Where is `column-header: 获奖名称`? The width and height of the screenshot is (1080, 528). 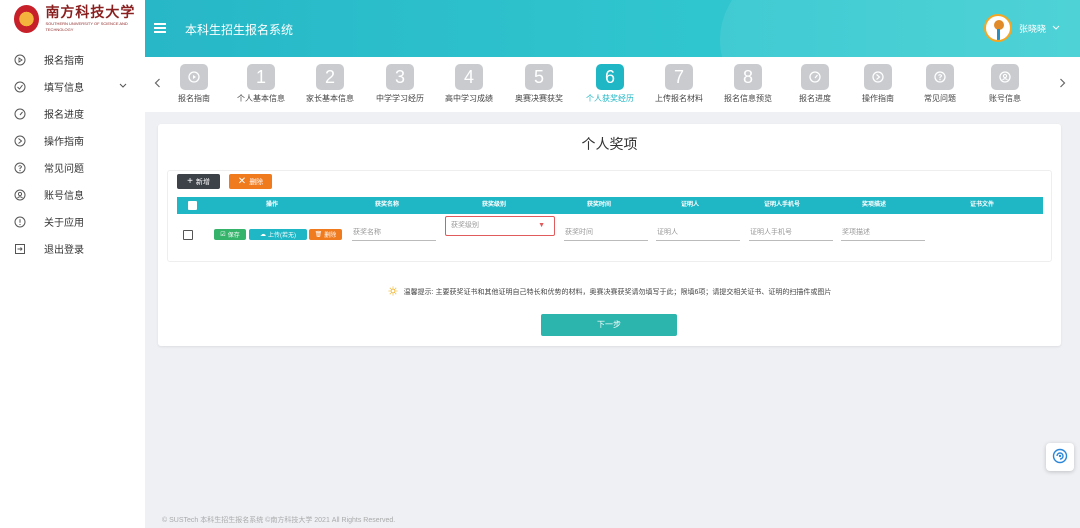
column-header: 获奖名称 is located at coordinates (386, 205).